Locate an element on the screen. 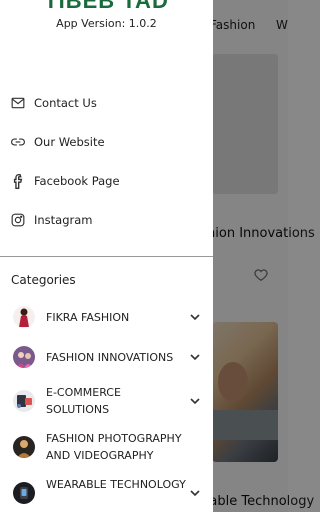 This screenshot has height=512, width=320. category-label: FIKRA FASHION is located at coordinates (88, 317).